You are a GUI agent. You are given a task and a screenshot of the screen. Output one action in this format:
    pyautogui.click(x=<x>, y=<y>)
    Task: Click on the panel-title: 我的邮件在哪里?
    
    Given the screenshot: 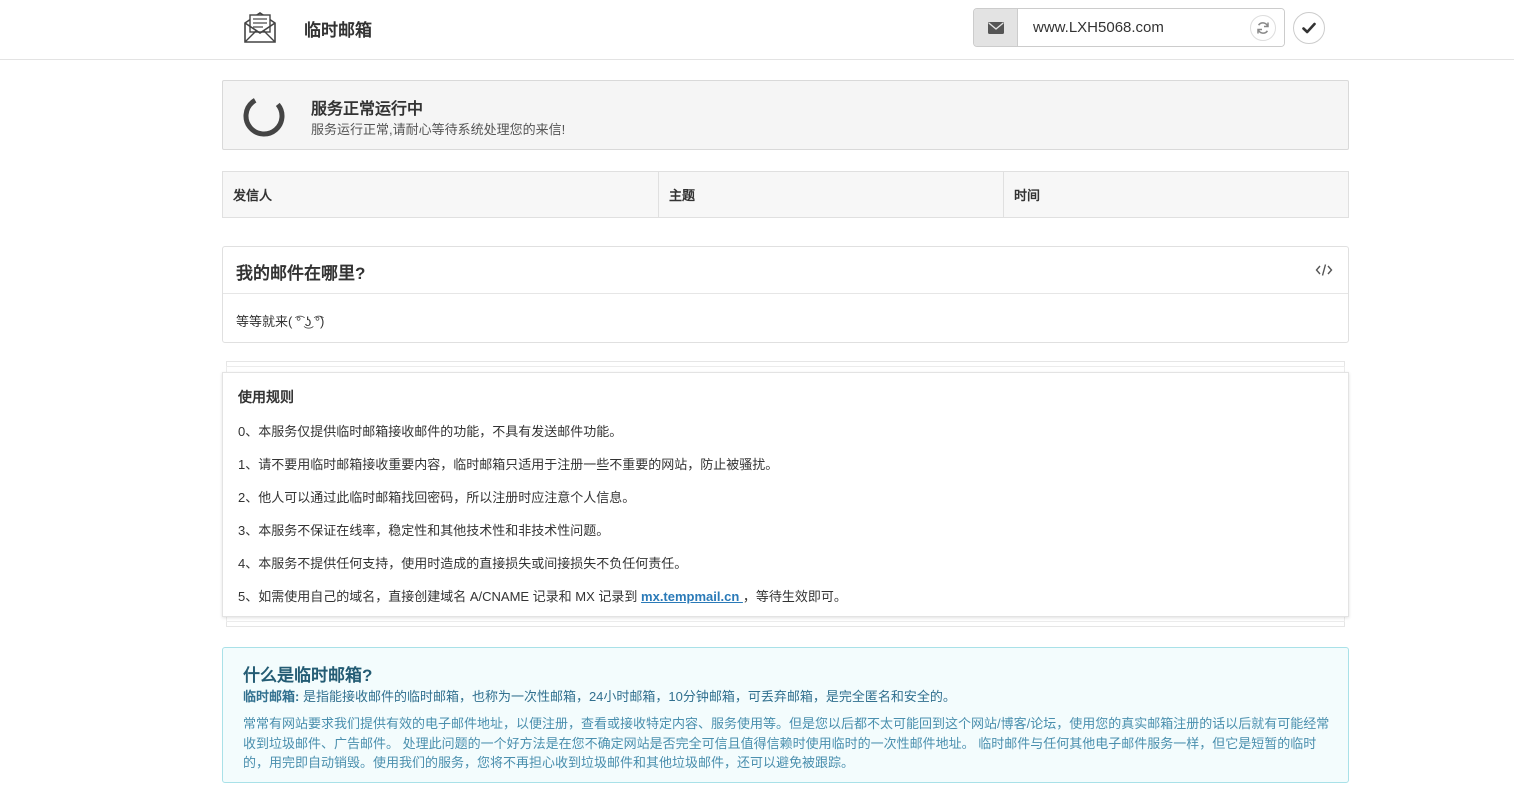 What is the action you would take?
    pyautogui.click(x=301, y=273)
    